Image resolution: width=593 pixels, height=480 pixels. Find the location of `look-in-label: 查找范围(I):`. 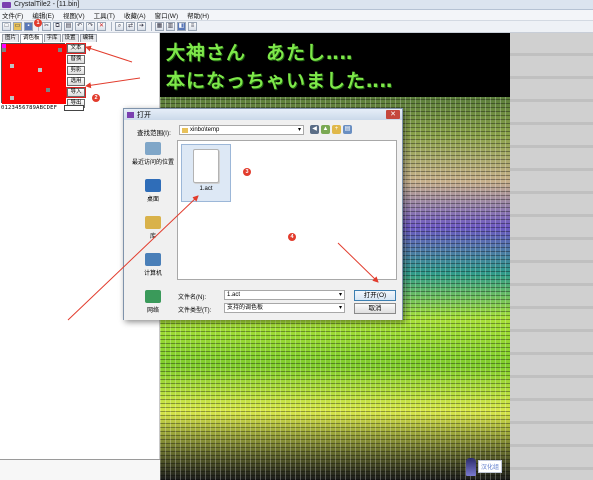

look-in-label: 查找范围(I): is located at coordinates (154, 133).